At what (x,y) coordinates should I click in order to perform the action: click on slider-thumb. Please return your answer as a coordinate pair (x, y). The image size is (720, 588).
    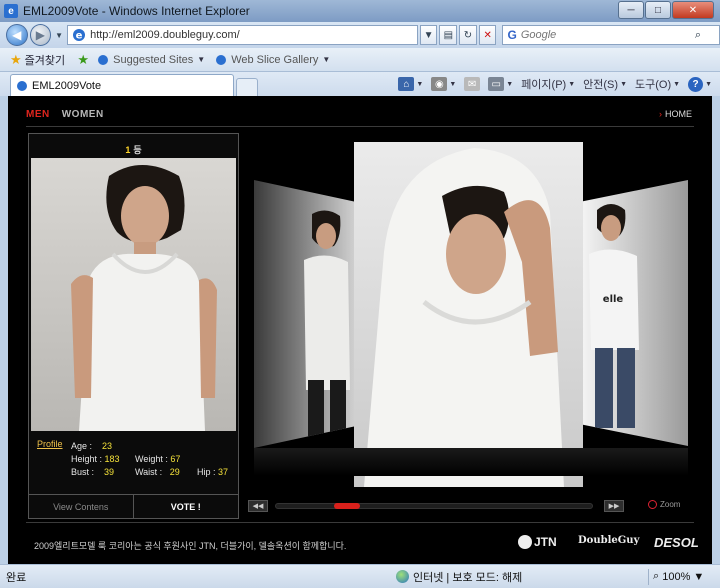
    Looking at the image, I should click on (347, 506).